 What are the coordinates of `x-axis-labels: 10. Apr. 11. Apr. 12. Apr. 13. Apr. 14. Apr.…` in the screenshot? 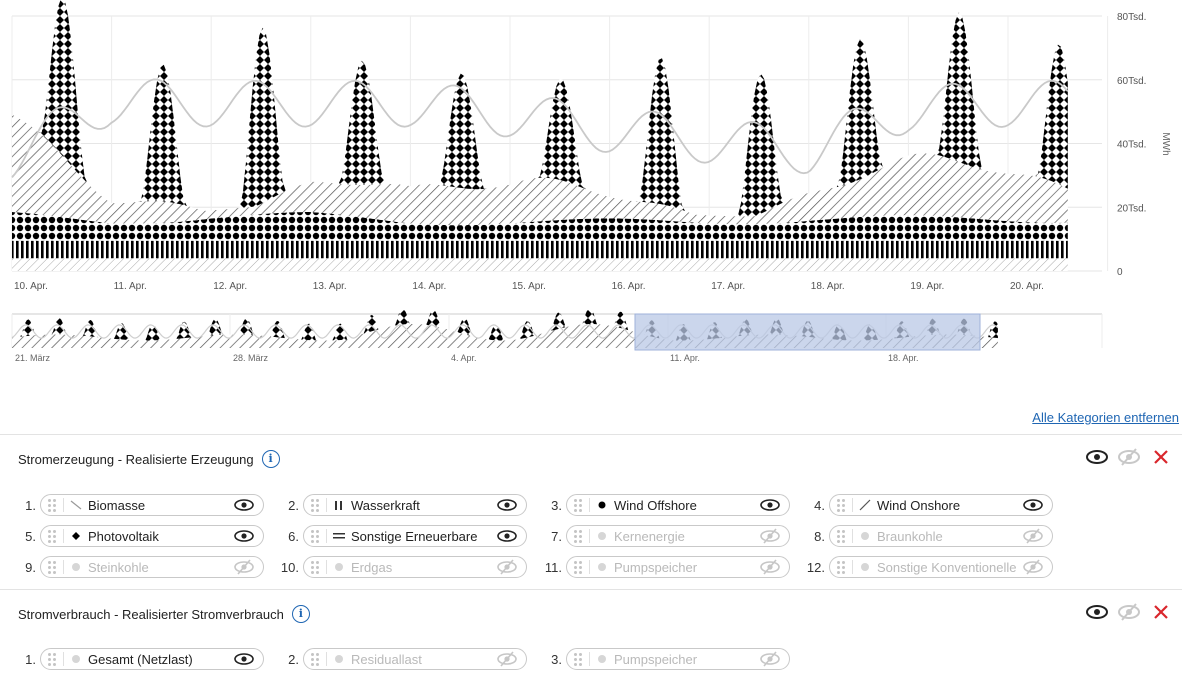 It's located at (529, 286).